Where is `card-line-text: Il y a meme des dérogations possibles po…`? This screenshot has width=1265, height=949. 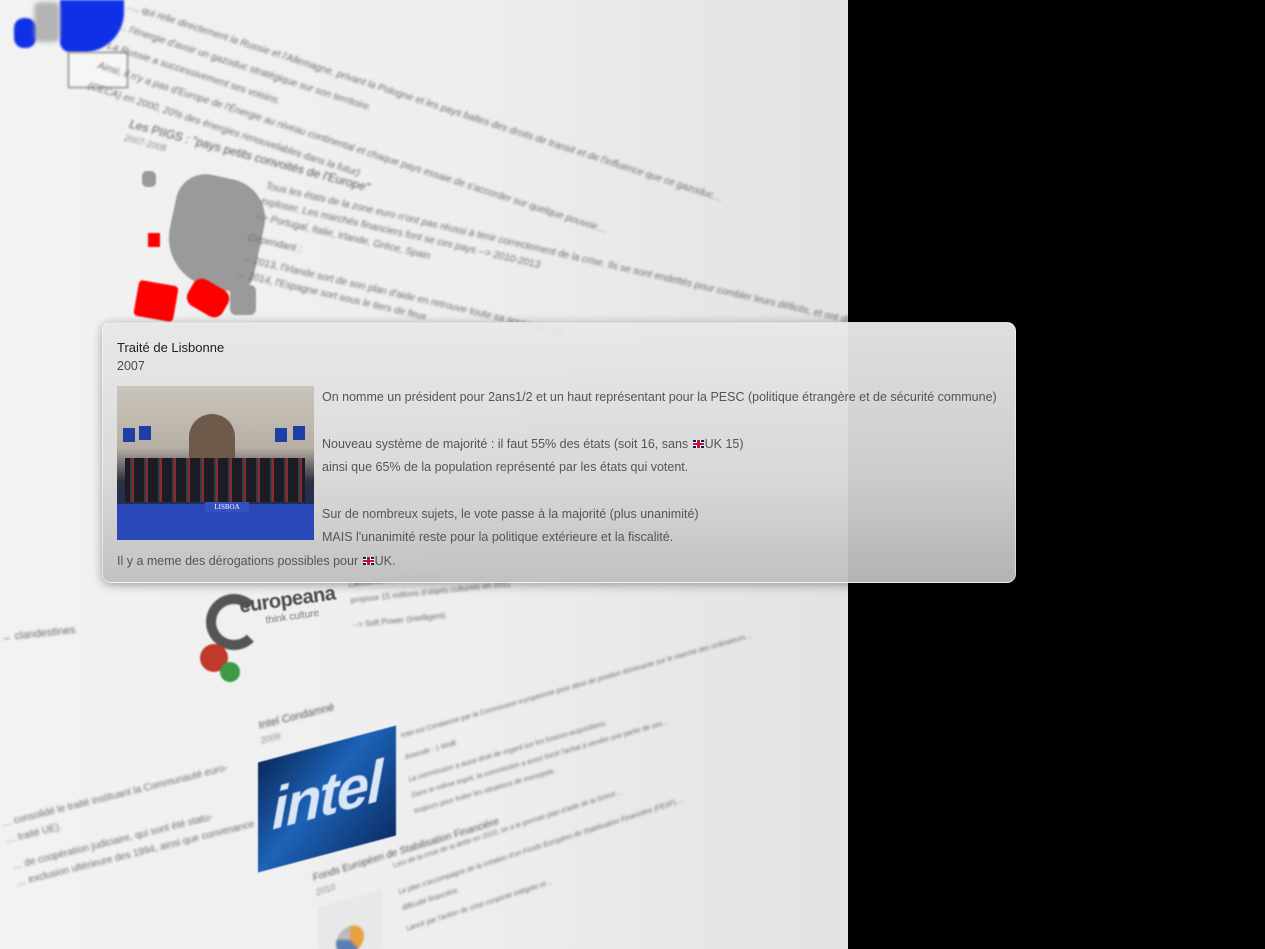 card-line-text: Il y a meme des dérogations possibles po… is located at coordinates (238, 561).